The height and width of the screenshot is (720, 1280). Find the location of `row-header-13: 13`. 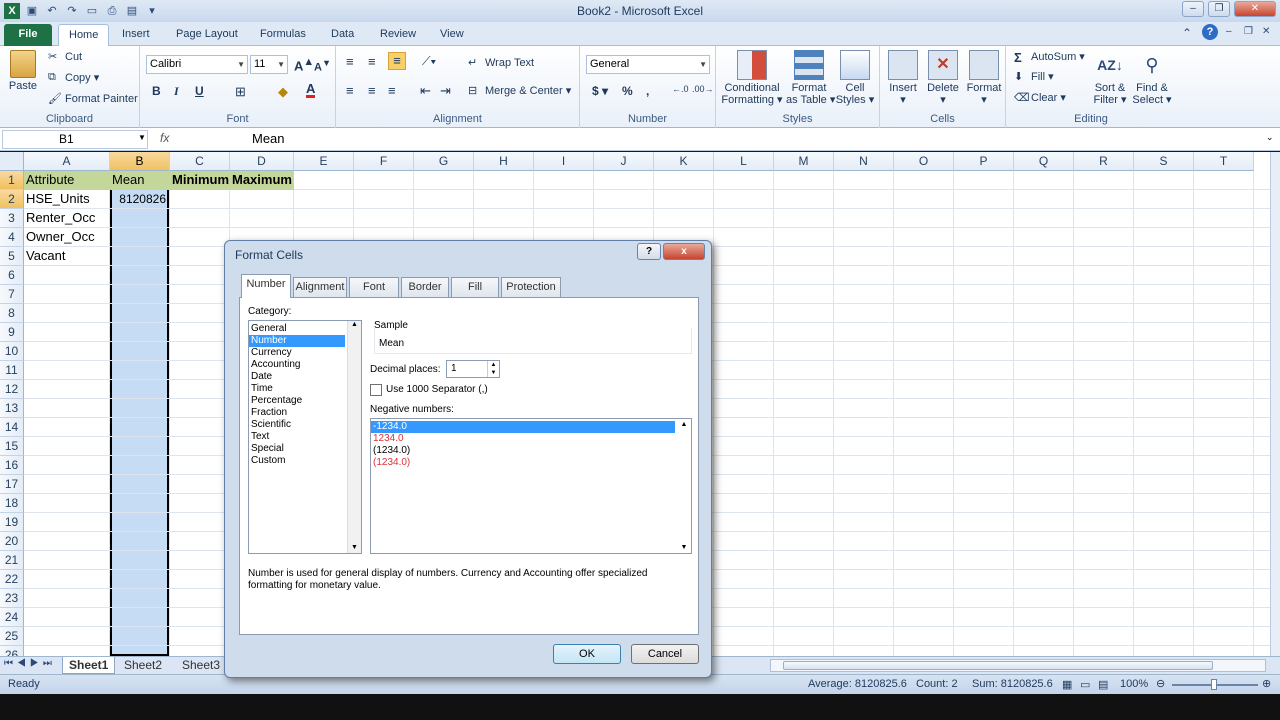

row-header-13: 13 is located at coordinates (12, 408).